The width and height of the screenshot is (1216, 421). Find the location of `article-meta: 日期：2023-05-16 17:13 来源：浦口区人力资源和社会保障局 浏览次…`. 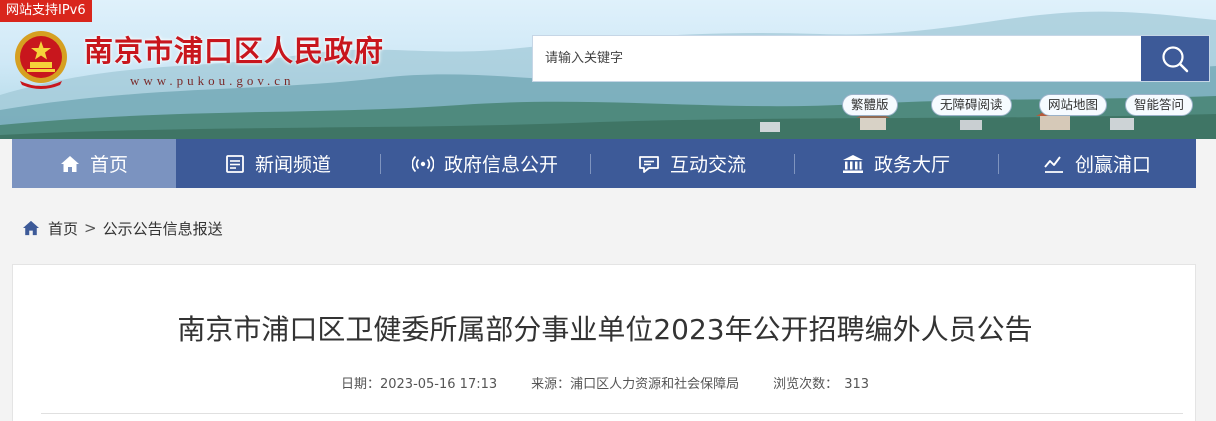

article-meta: 日期：2023-05-16 17:13 来源：浦口区人力资源和社会保障局 浏览次… is located at coordinates (605, 382).